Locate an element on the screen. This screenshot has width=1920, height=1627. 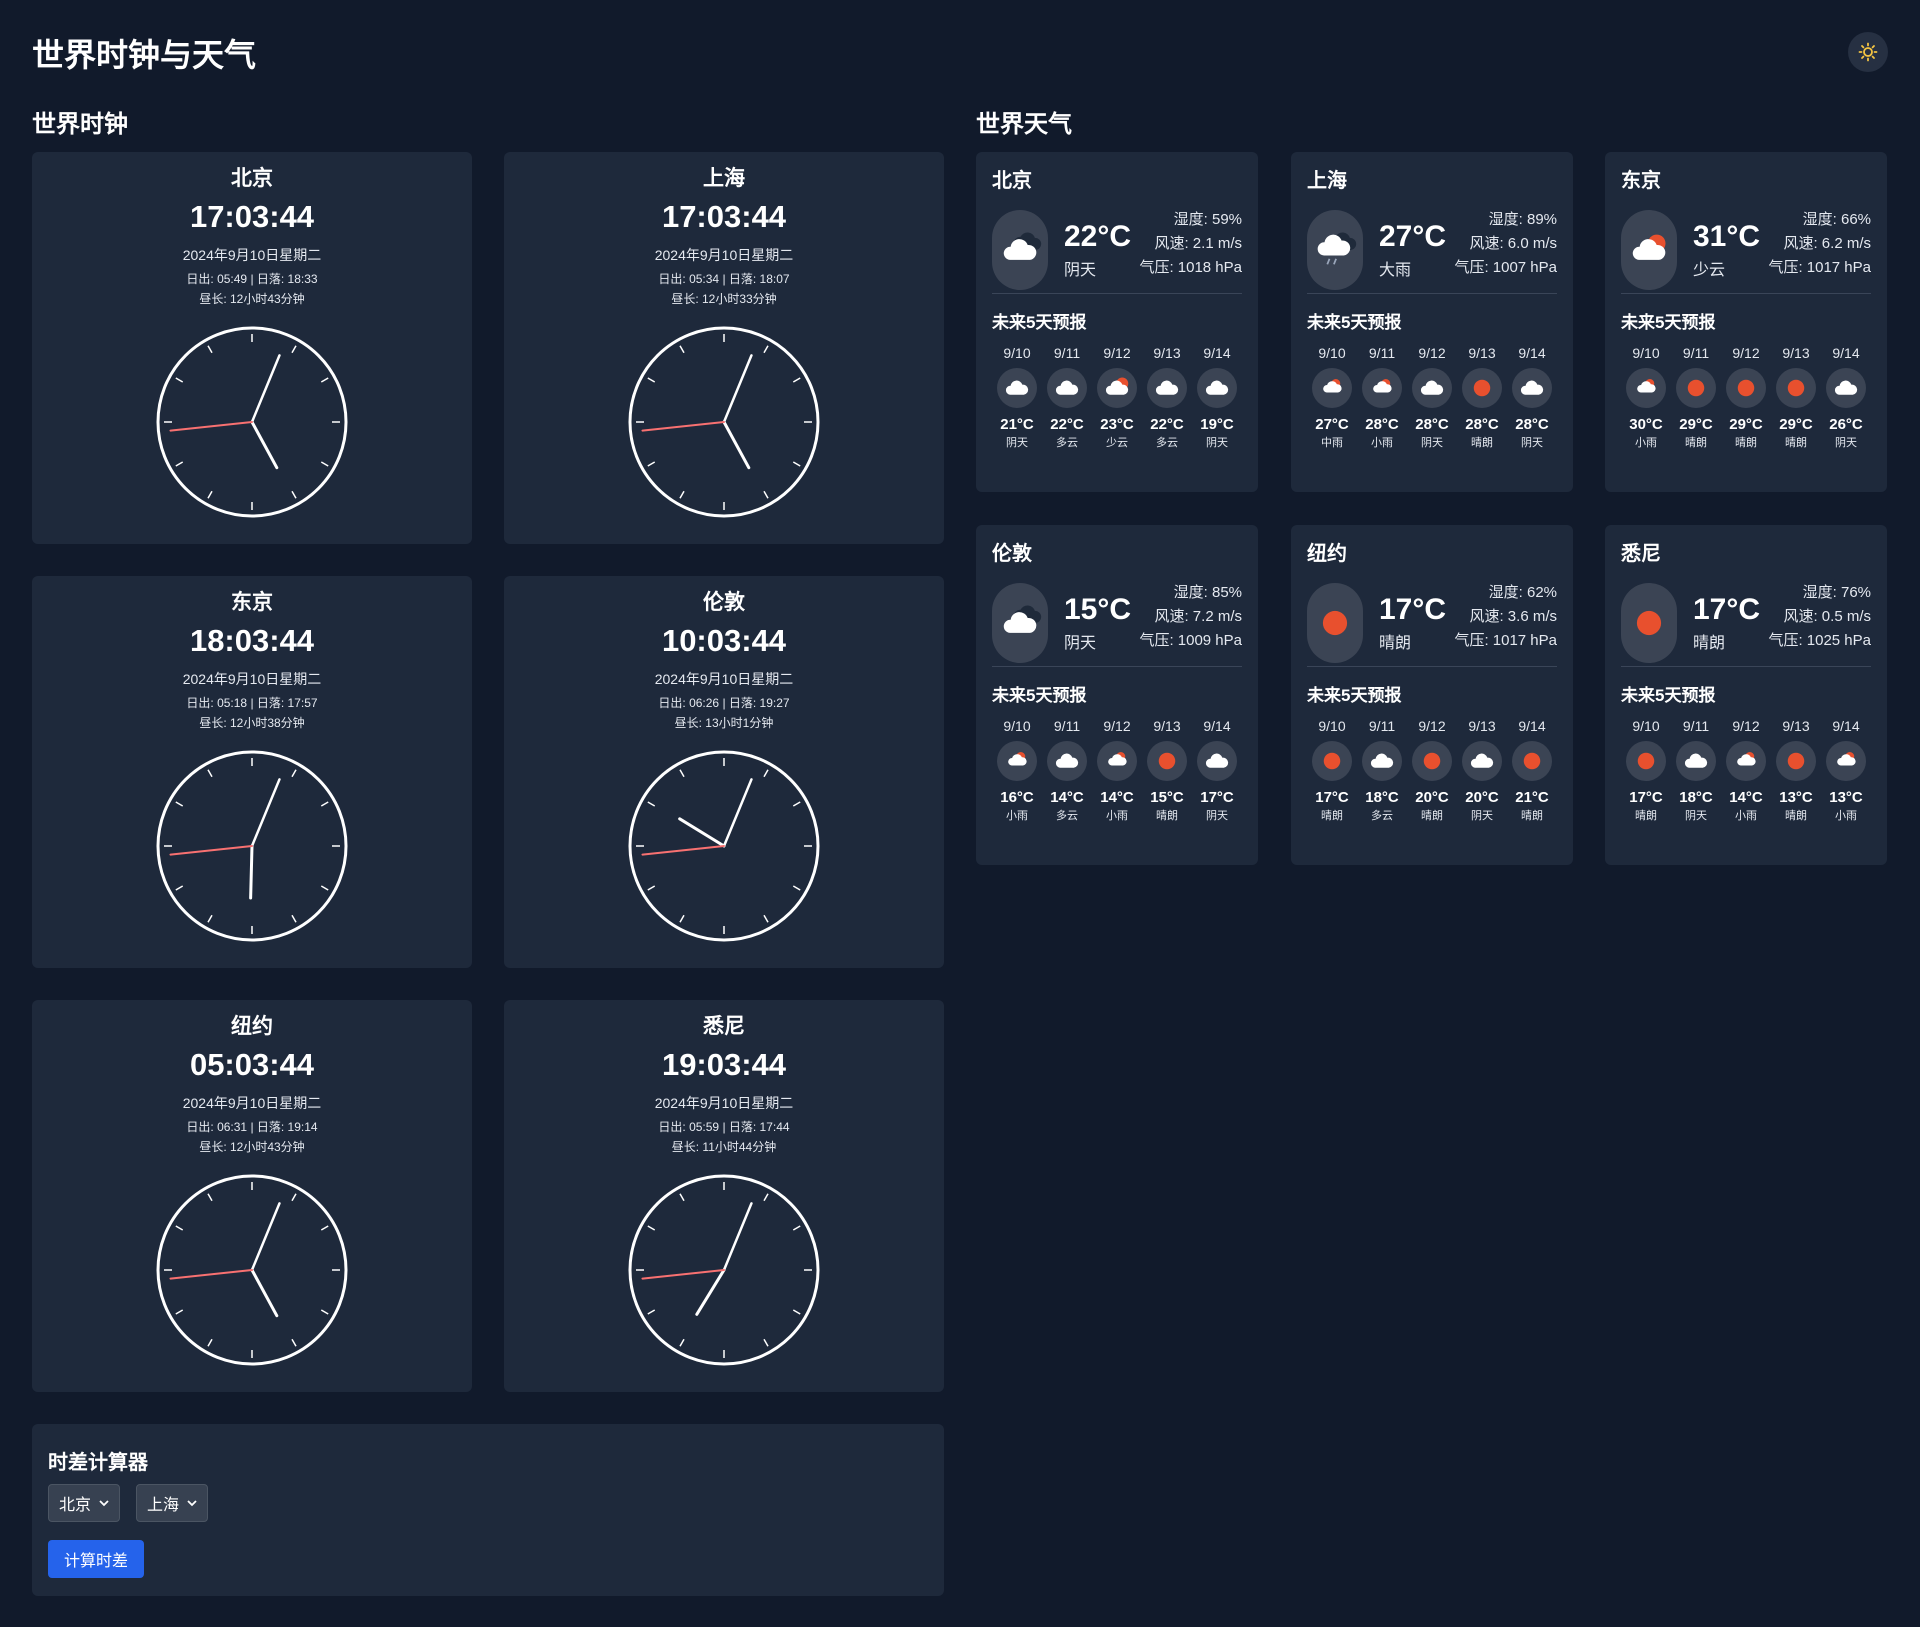
forecast-date: 9/10 is located at coordinates (1017, 726).